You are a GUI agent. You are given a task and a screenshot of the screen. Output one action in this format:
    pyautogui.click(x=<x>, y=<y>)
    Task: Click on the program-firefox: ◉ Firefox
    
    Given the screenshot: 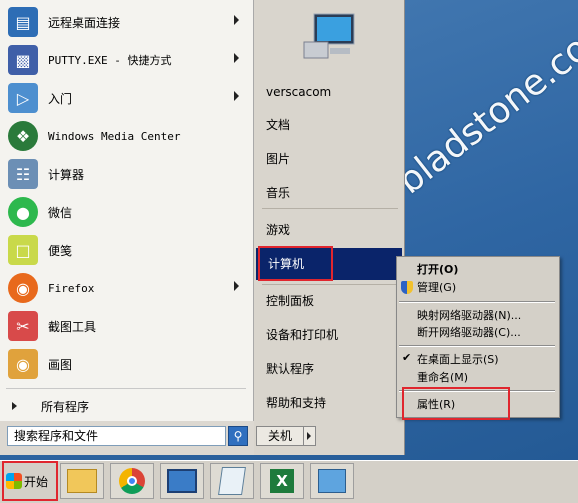 What is the action you would take?
    pyautogui.click(x=126, y=288)
    